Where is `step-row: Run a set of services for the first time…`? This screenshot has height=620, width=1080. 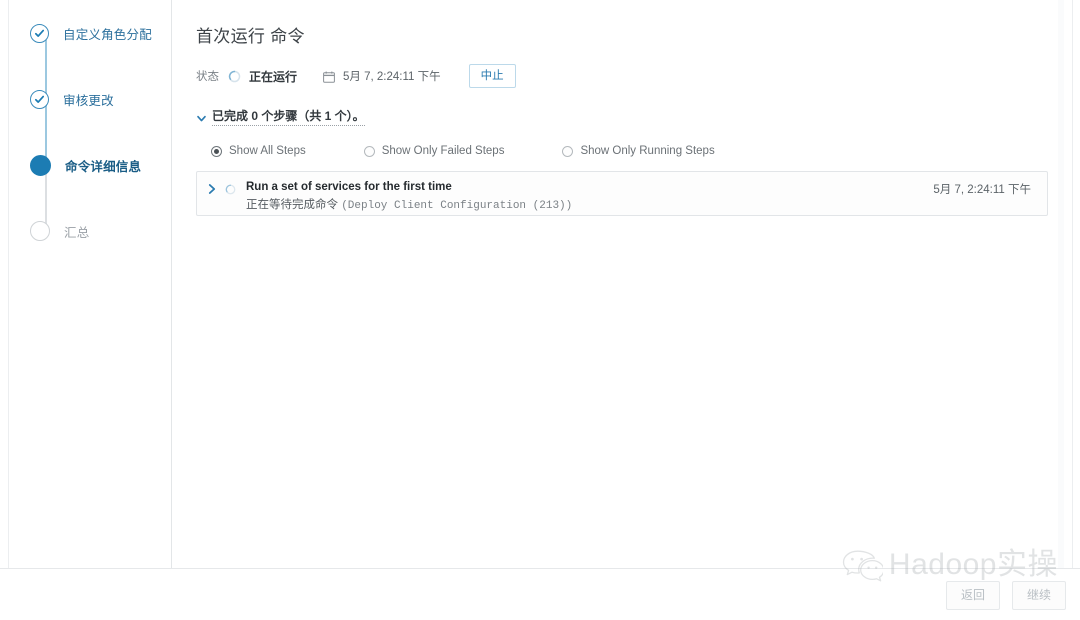
step-row: Run a set of services for the first time… is located at coordinates (622, 193).